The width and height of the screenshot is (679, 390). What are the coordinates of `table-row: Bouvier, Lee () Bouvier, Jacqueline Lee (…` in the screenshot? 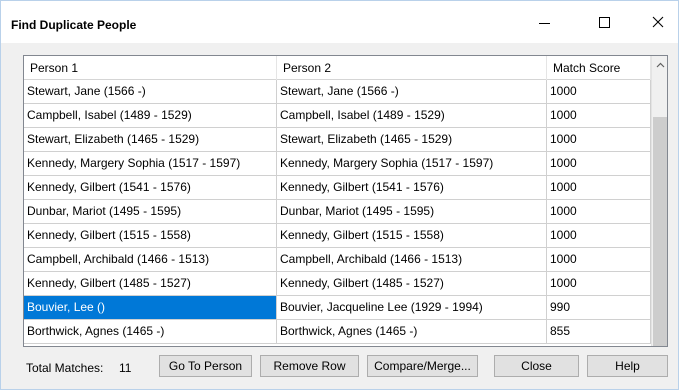 It's located at (337, 308).